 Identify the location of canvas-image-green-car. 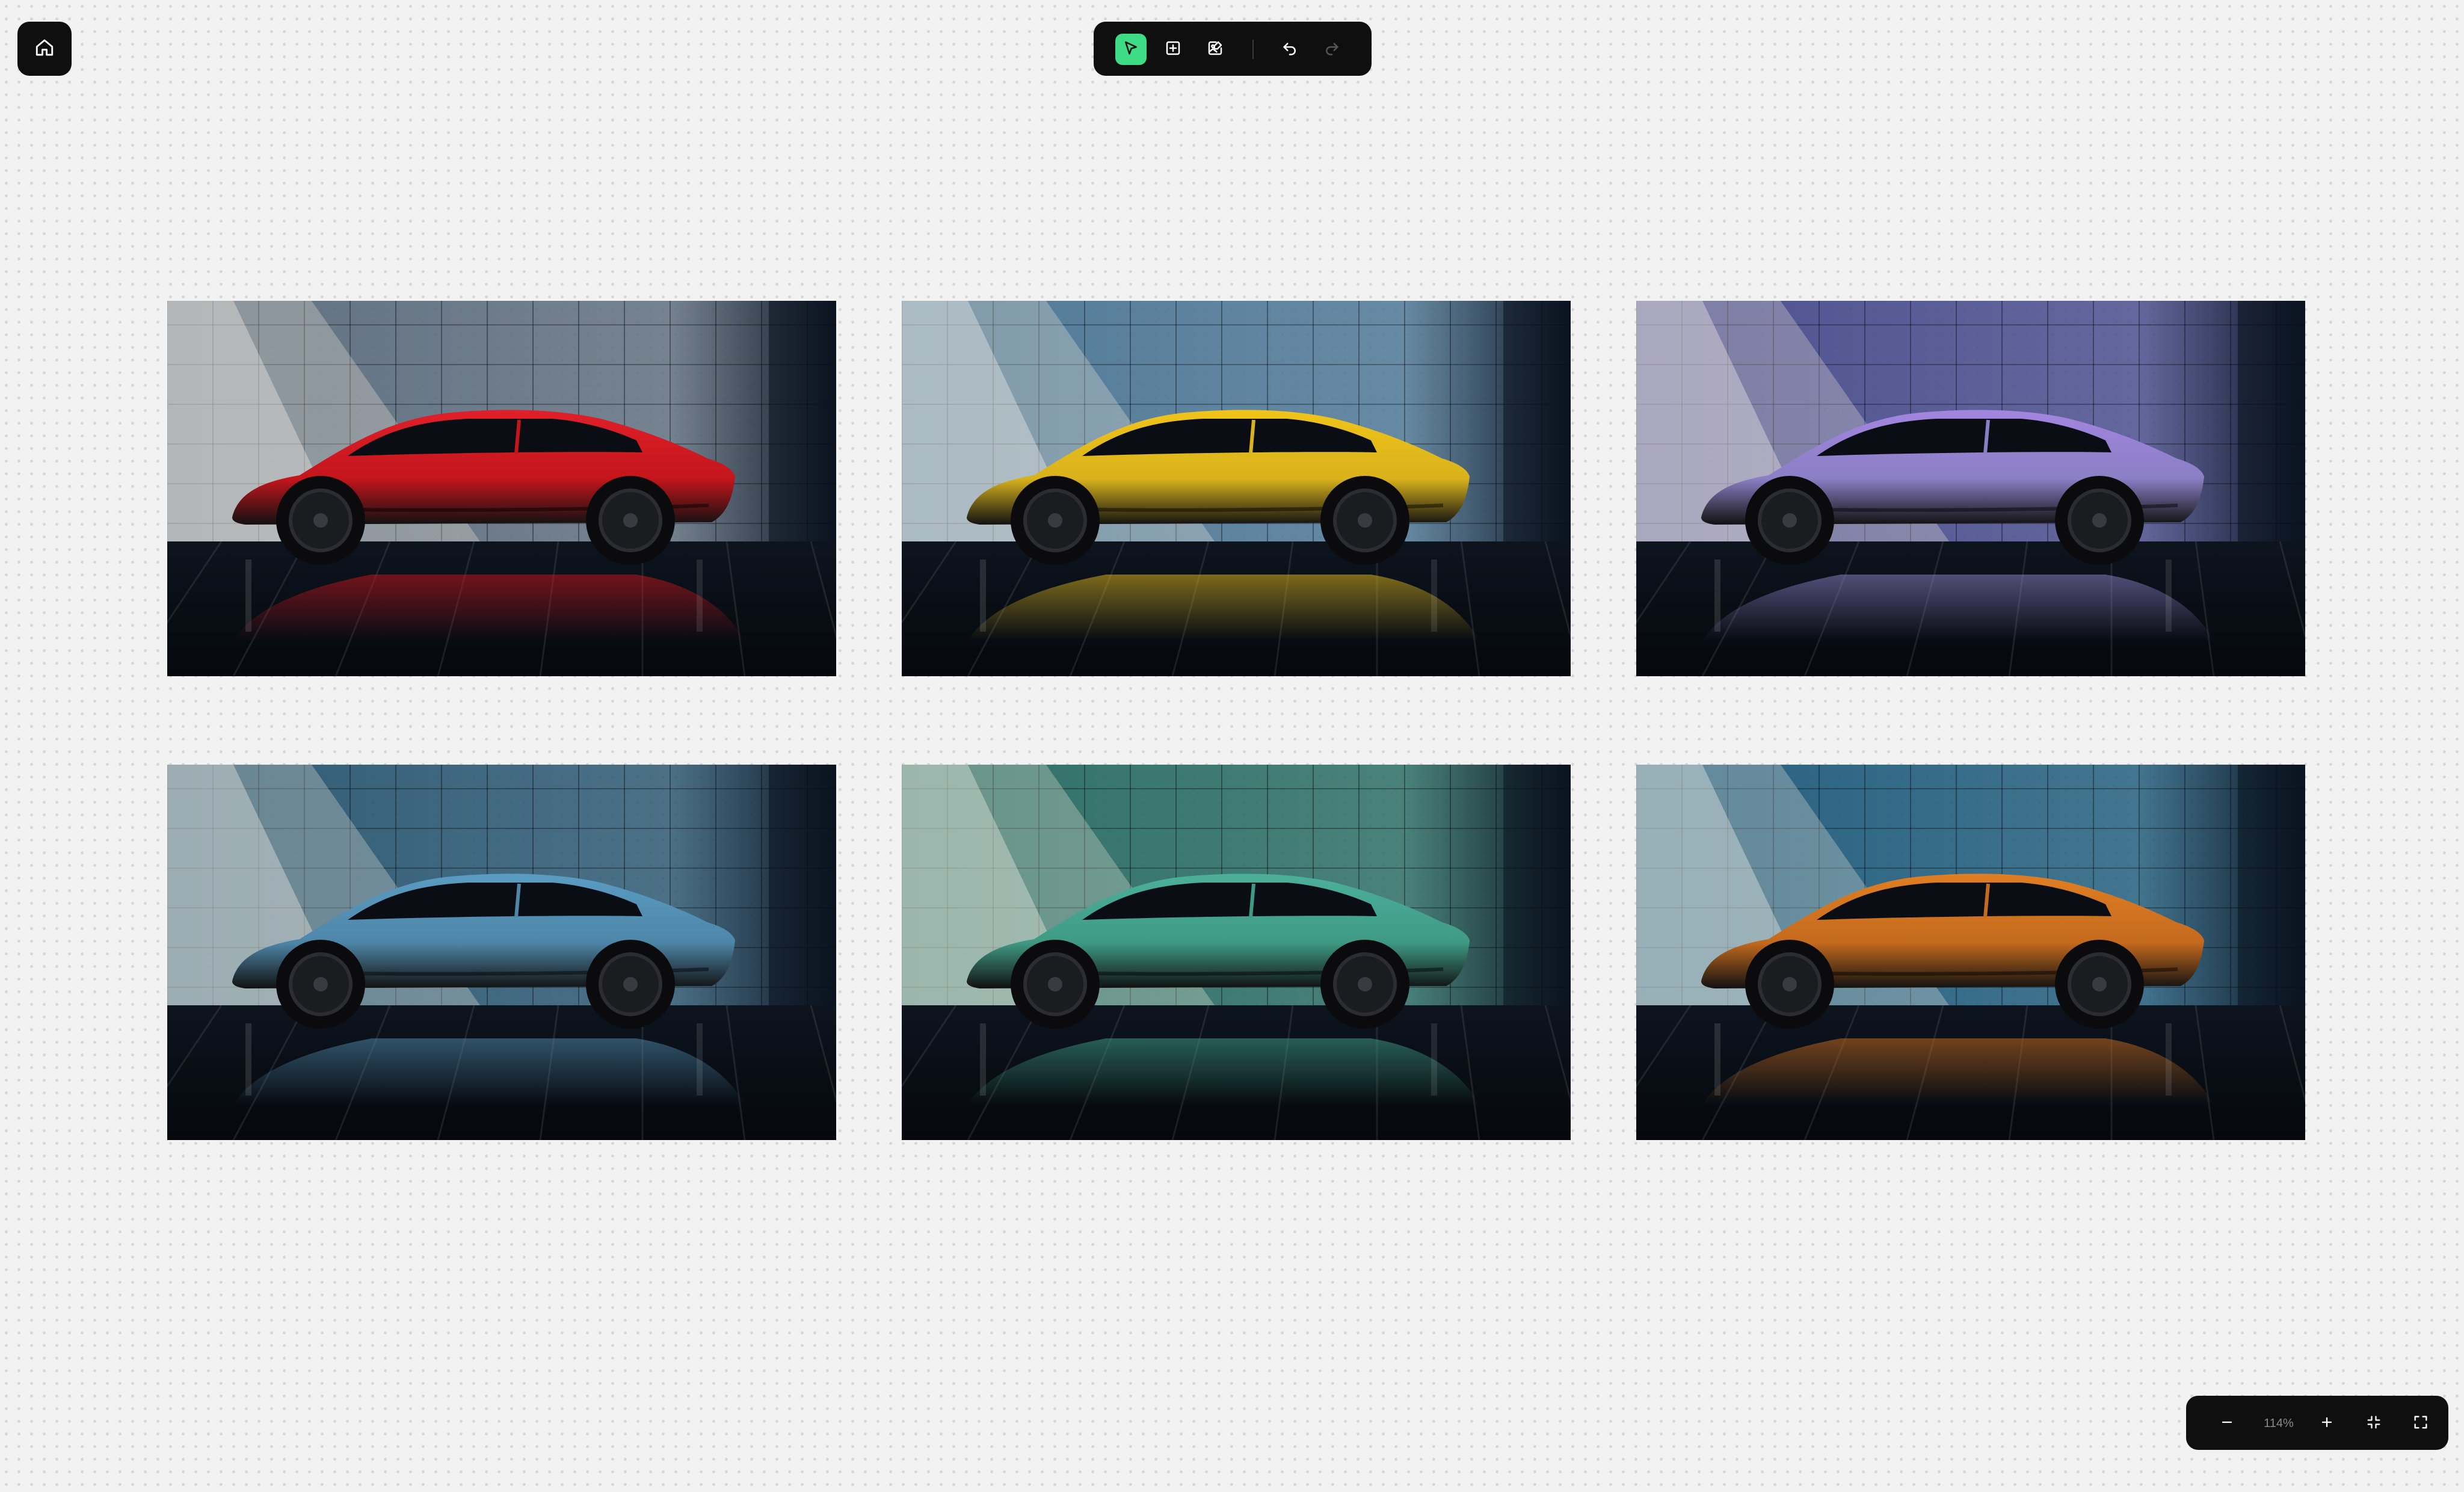
(1236, 952).